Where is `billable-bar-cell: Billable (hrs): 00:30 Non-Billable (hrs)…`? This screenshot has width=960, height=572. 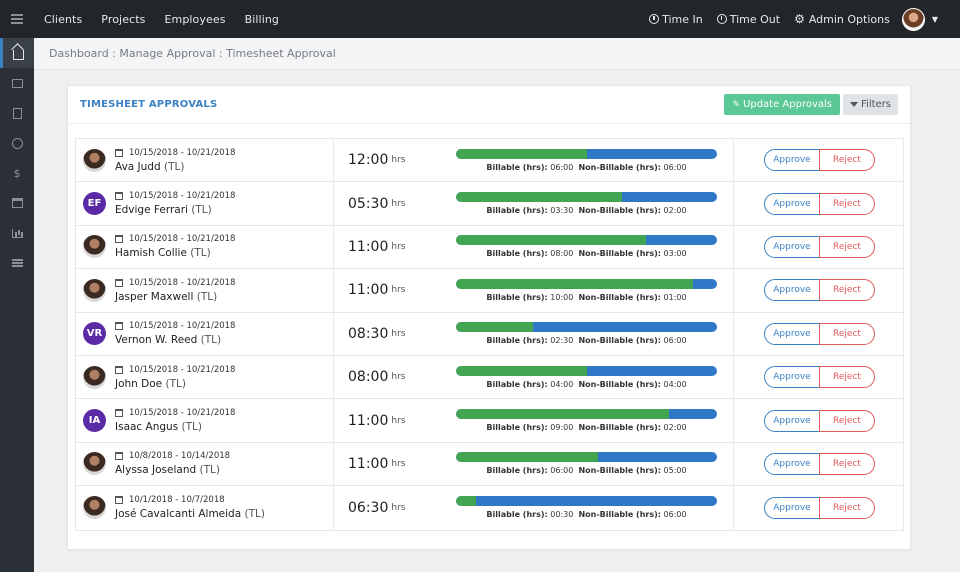
billable-bar-cell: Billable (hrs): 00:30 Non-Billable (hrs)… is located at coordinates (594, 508).